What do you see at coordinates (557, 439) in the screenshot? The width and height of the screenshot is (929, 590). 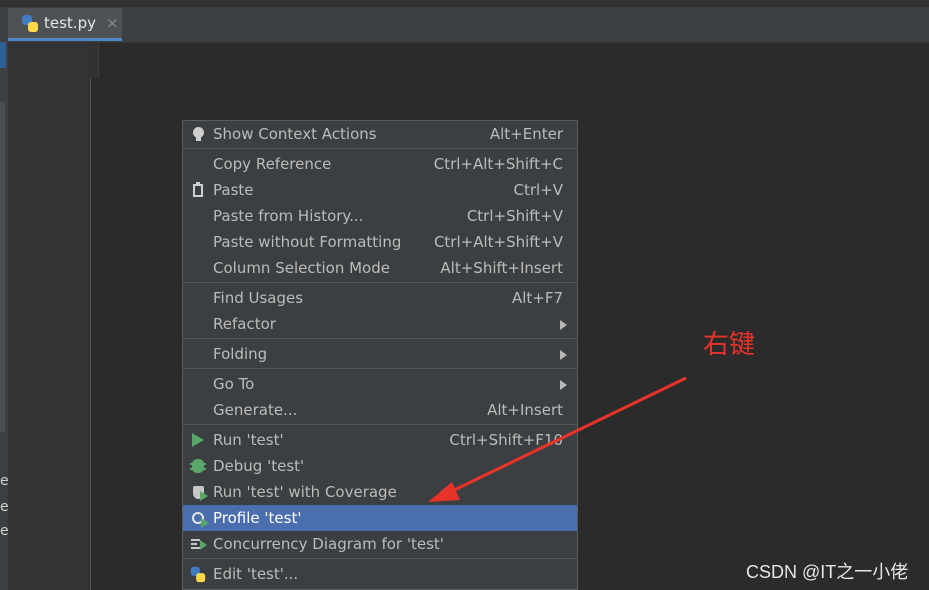 I see `annotation-arrow` at bounding box center [557, 439].